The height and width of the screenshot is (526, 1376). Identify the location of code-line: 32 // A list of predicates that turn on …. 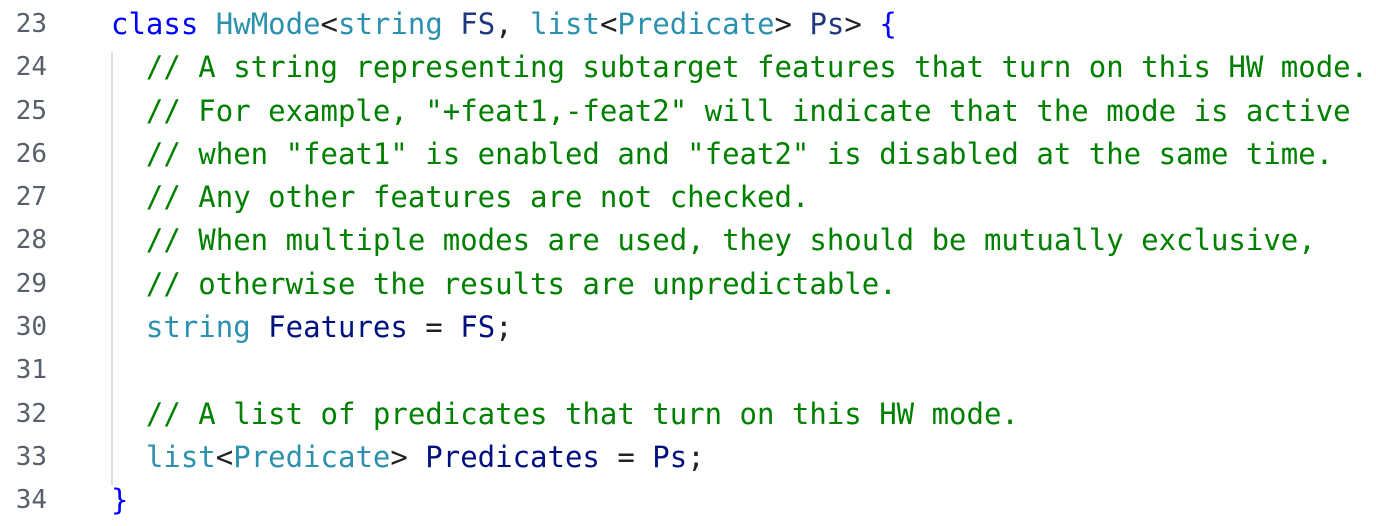
(688, 414).